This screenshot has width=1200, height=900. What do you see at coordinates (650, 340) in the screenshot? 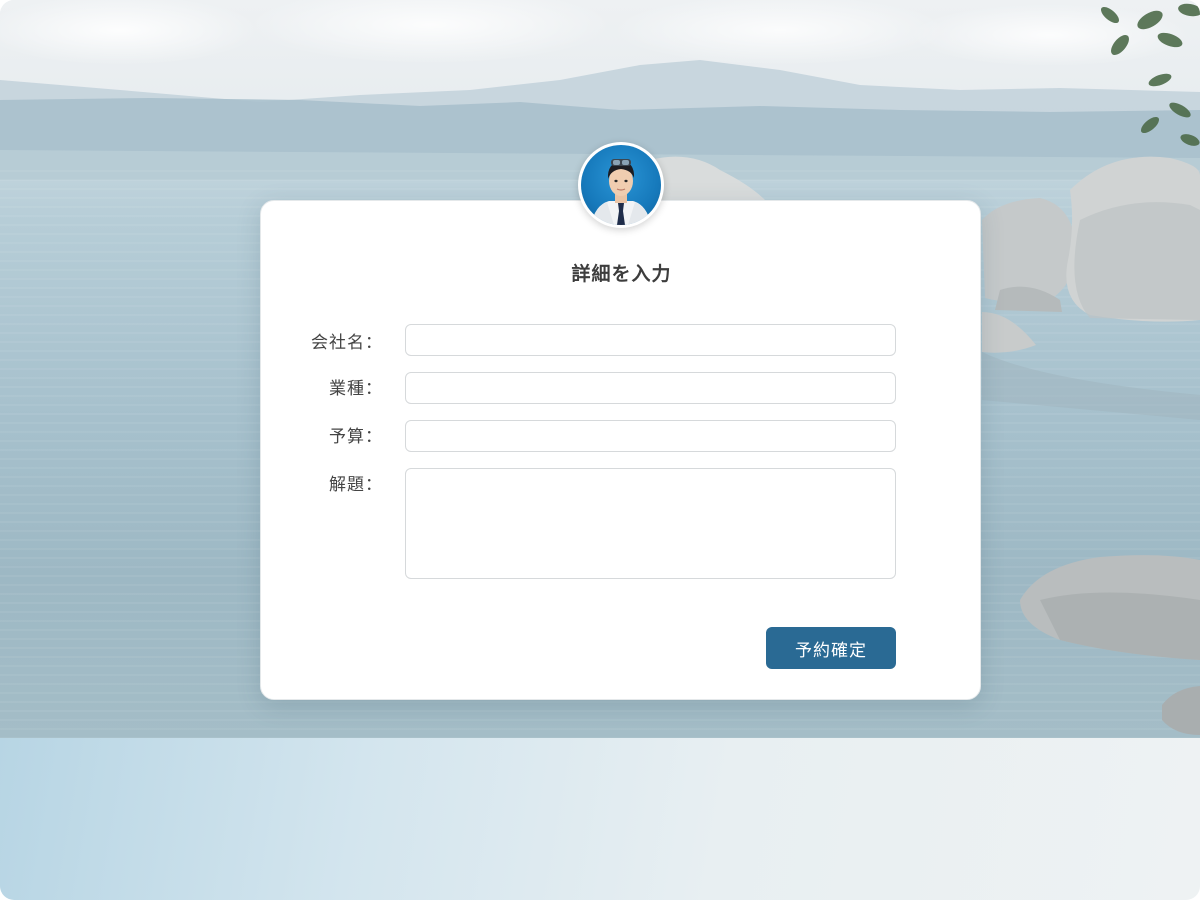
I see `company-name-input` at bounding box center [650, 340].